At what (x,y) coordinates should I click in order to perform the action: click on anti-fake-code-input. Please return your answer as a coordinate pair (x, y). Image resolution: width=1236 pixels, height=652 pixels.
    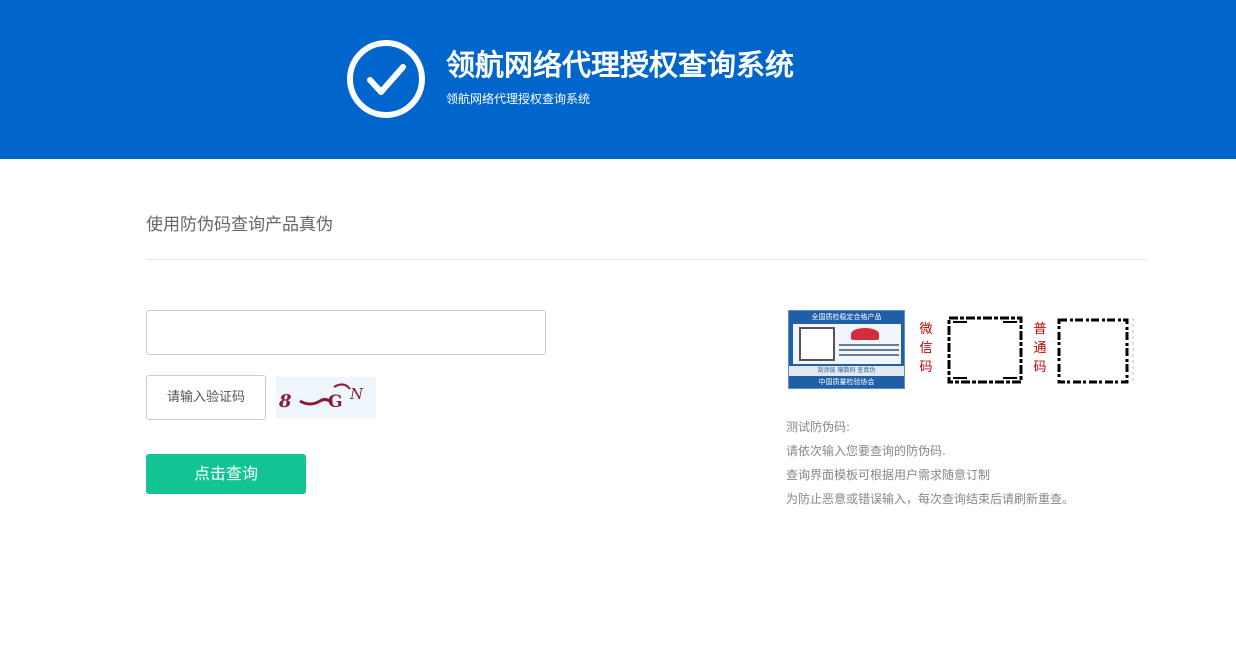
    Looking at the image, I should click on (346, 332).